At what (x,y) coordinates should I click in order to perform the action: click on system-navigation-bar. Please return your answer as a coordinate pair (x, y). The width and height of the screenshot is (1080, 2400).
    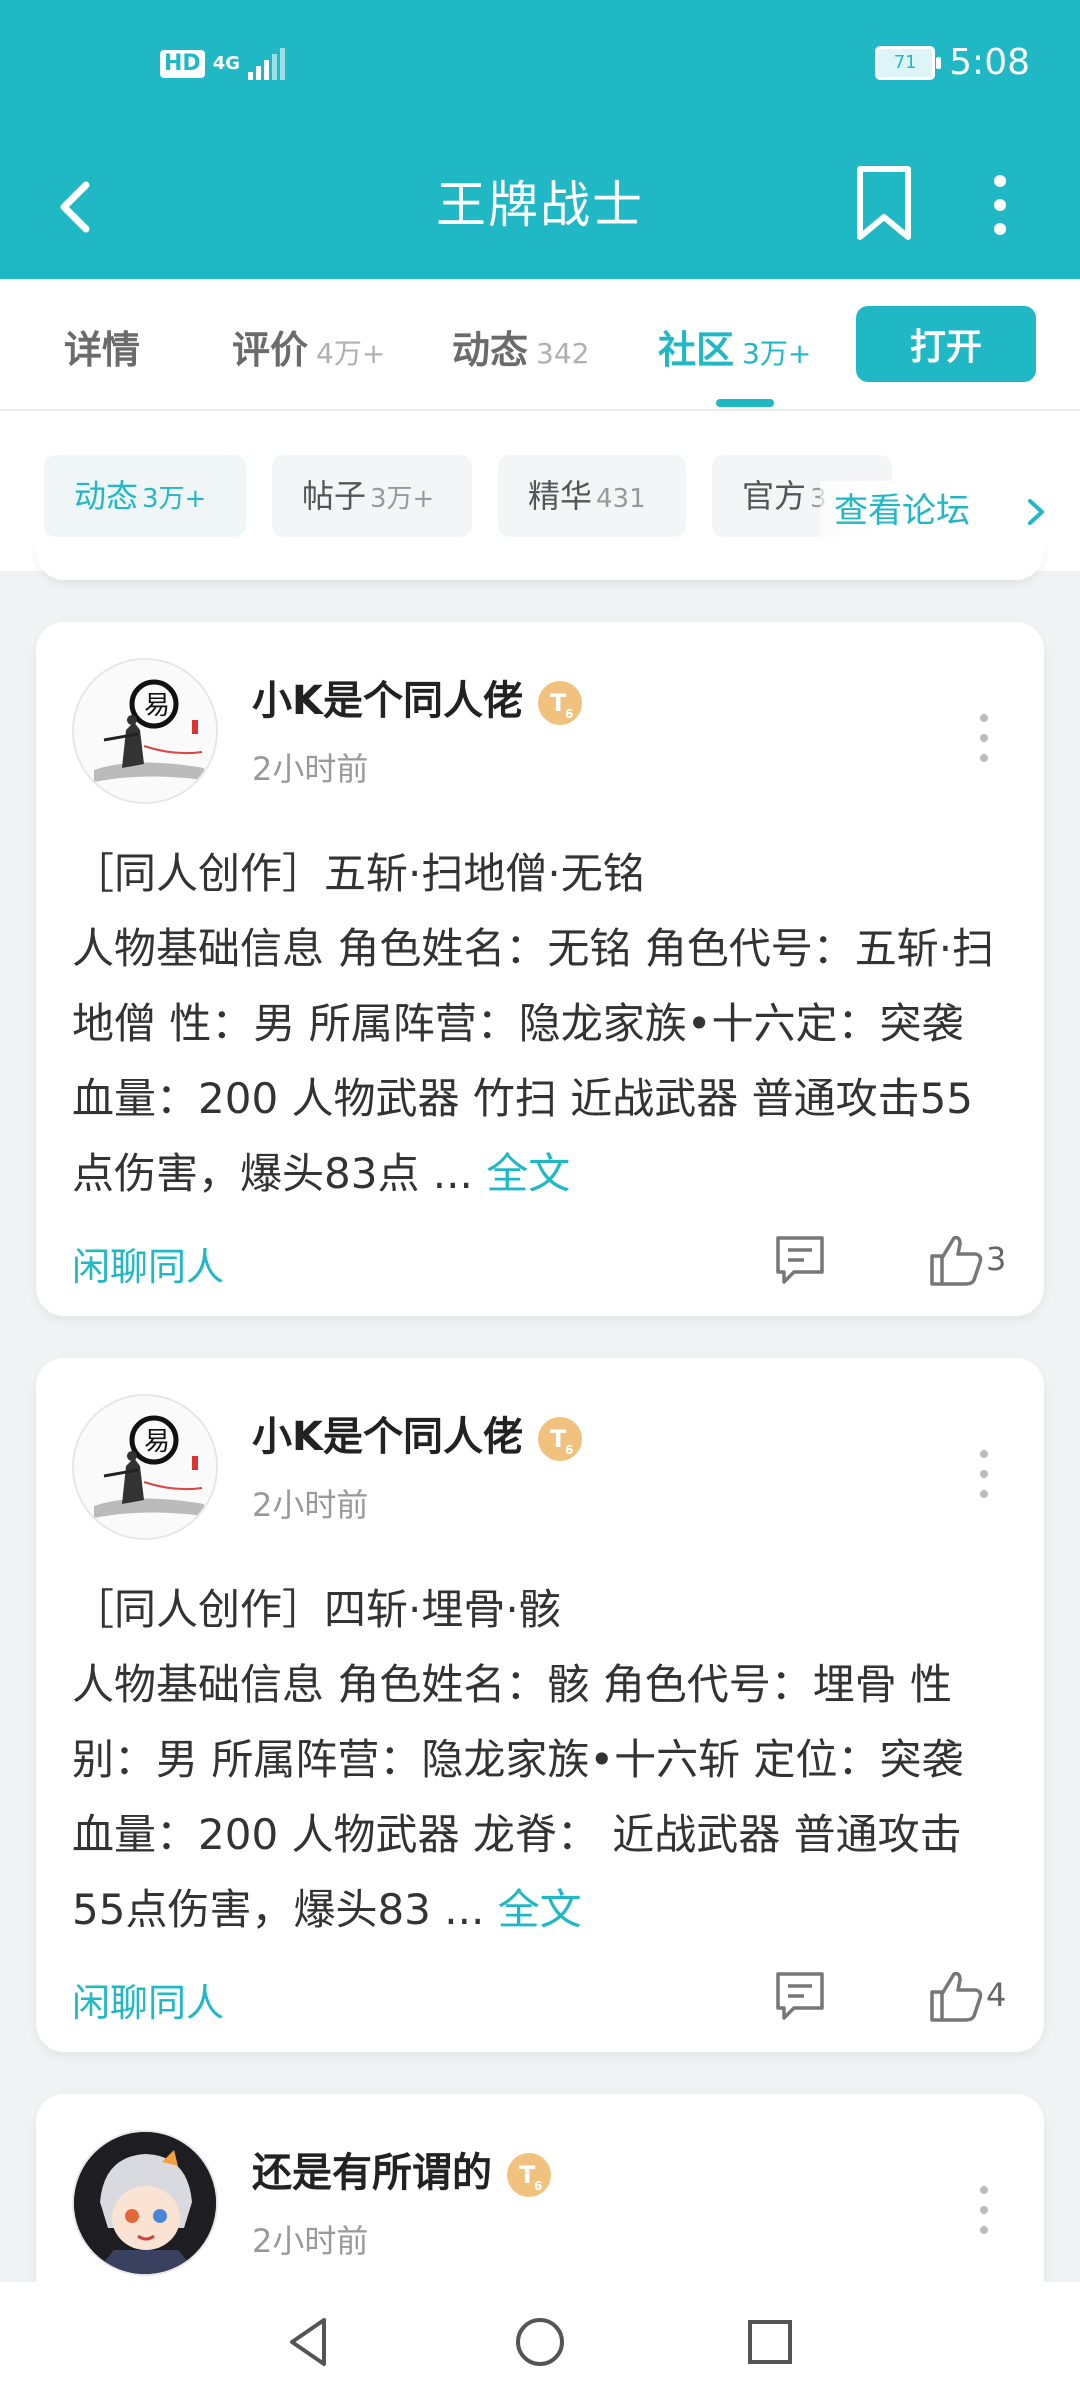
    Looking at the image, I should click on (540, 2341).